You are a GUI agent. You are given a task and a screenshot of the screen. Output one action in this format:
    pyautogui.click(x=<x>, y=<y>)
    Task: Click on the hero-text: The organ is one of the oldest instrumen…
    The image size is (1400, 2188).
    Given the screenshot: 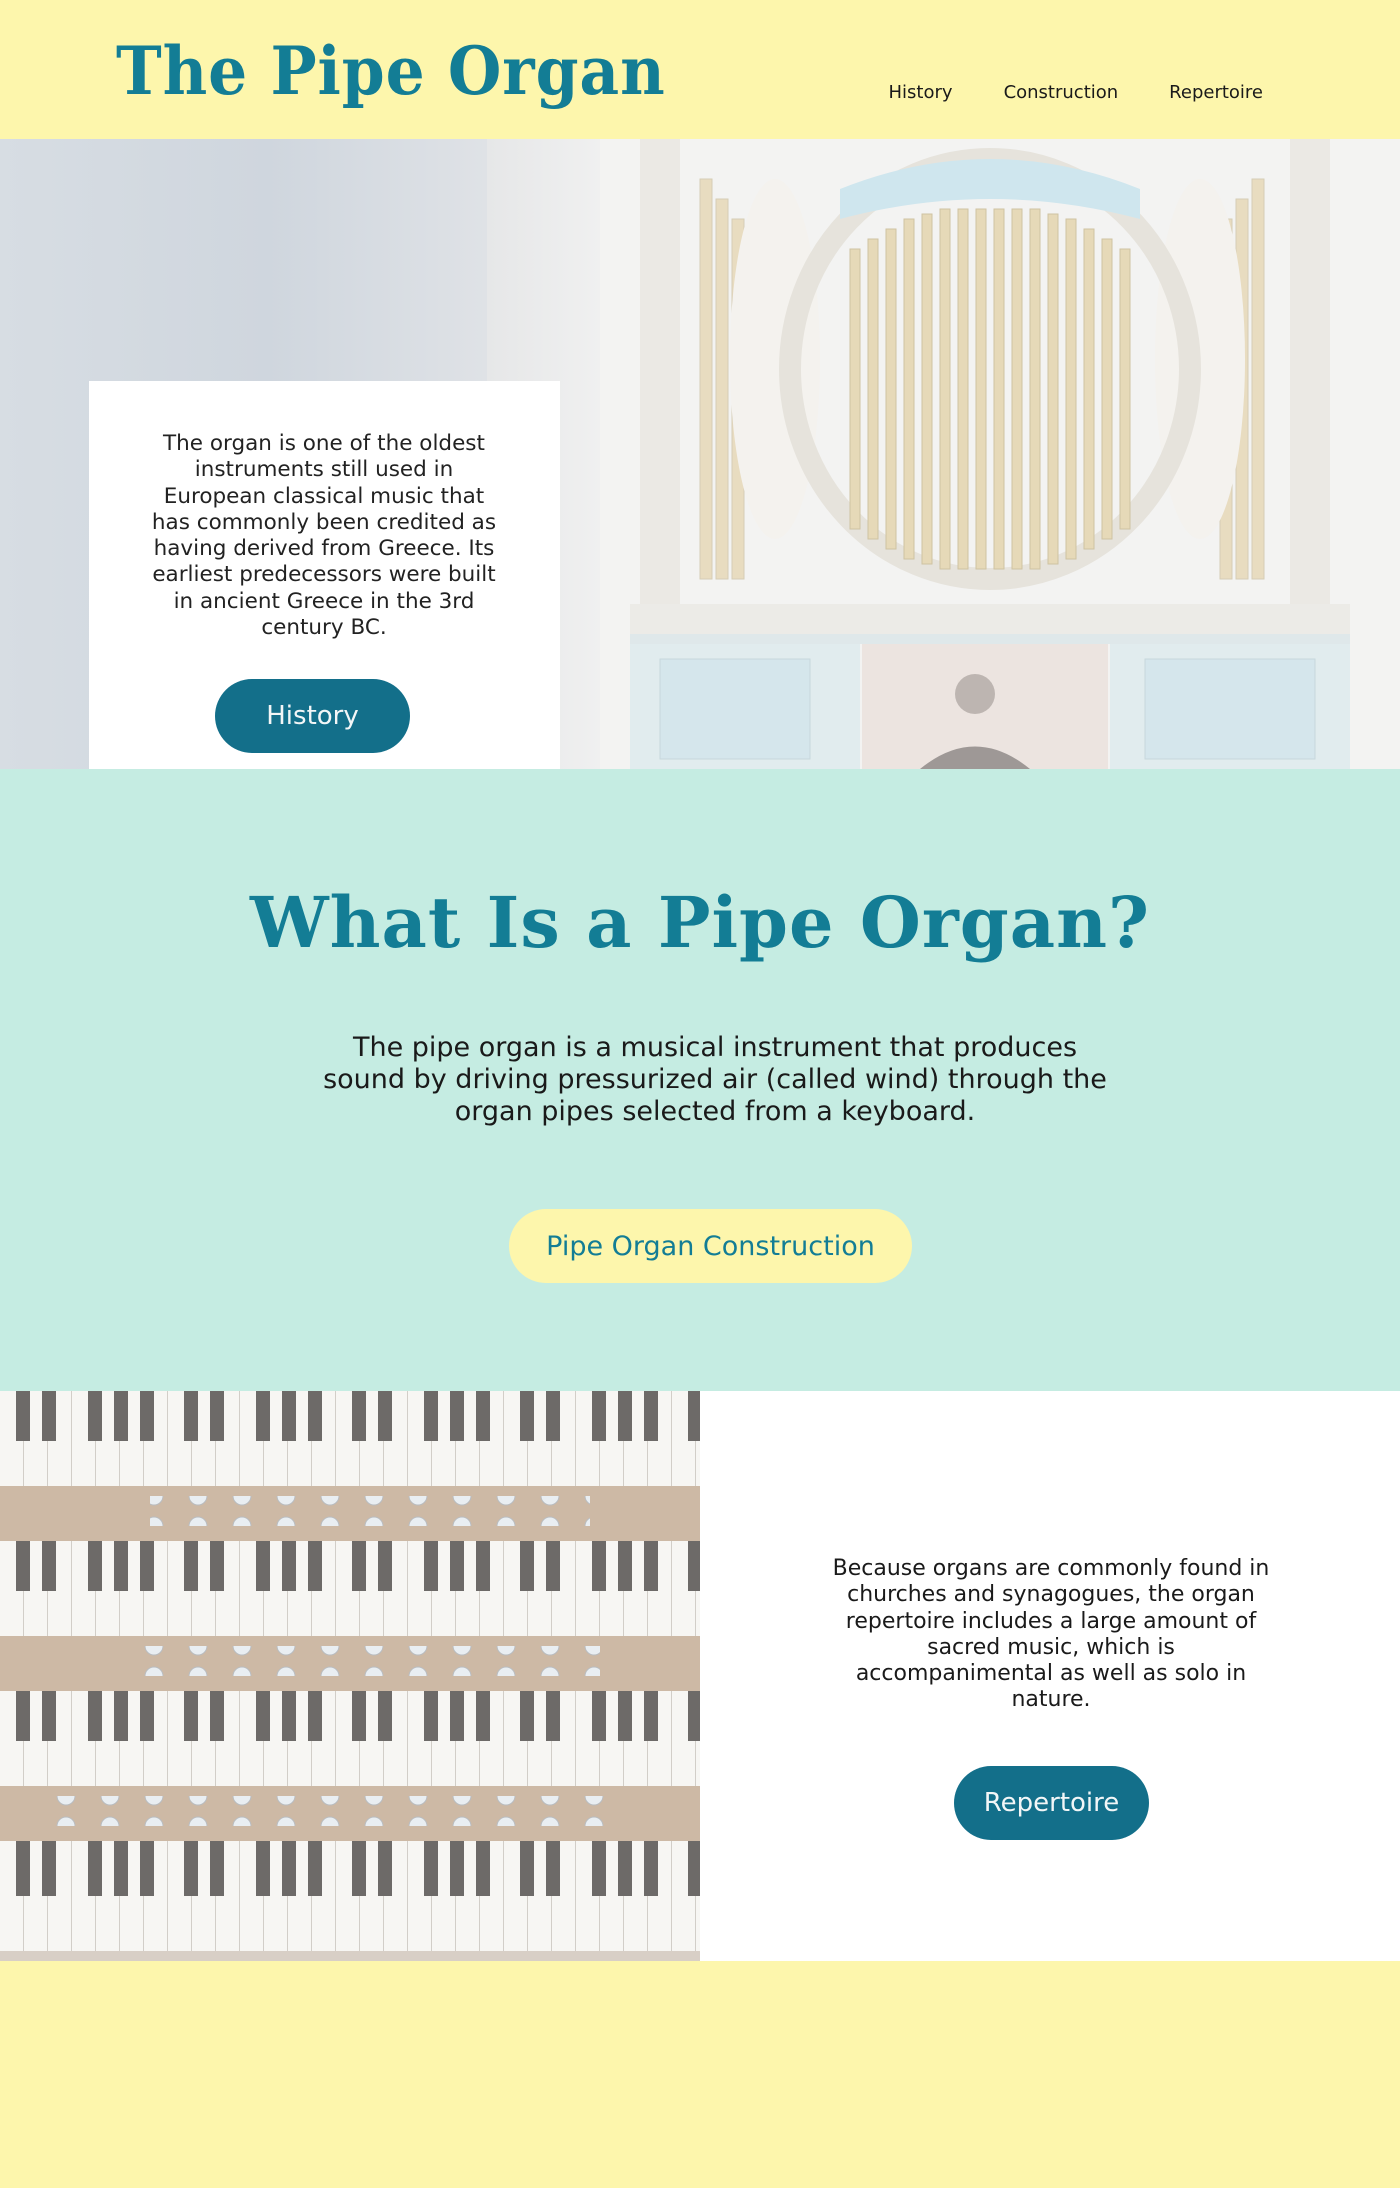 What is the action you would take?
    pyautogui.click(x=324, y=536)
    